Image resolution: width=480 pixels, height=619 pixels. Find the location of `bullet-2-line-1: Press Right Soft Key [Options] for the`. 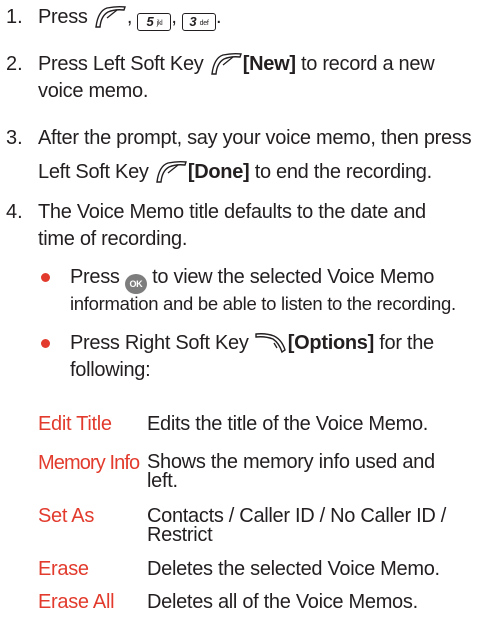

bullet-2-line-1: Press Right Soft Key [Options] for the is located at coordinates (252, 343).